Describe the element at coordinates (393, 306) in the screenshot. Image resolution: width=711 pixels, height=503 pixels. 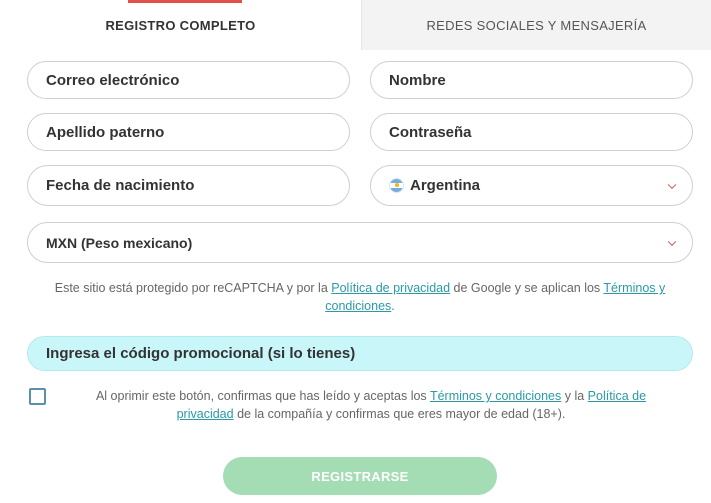
I see `recaptcha-text: .` at that location.